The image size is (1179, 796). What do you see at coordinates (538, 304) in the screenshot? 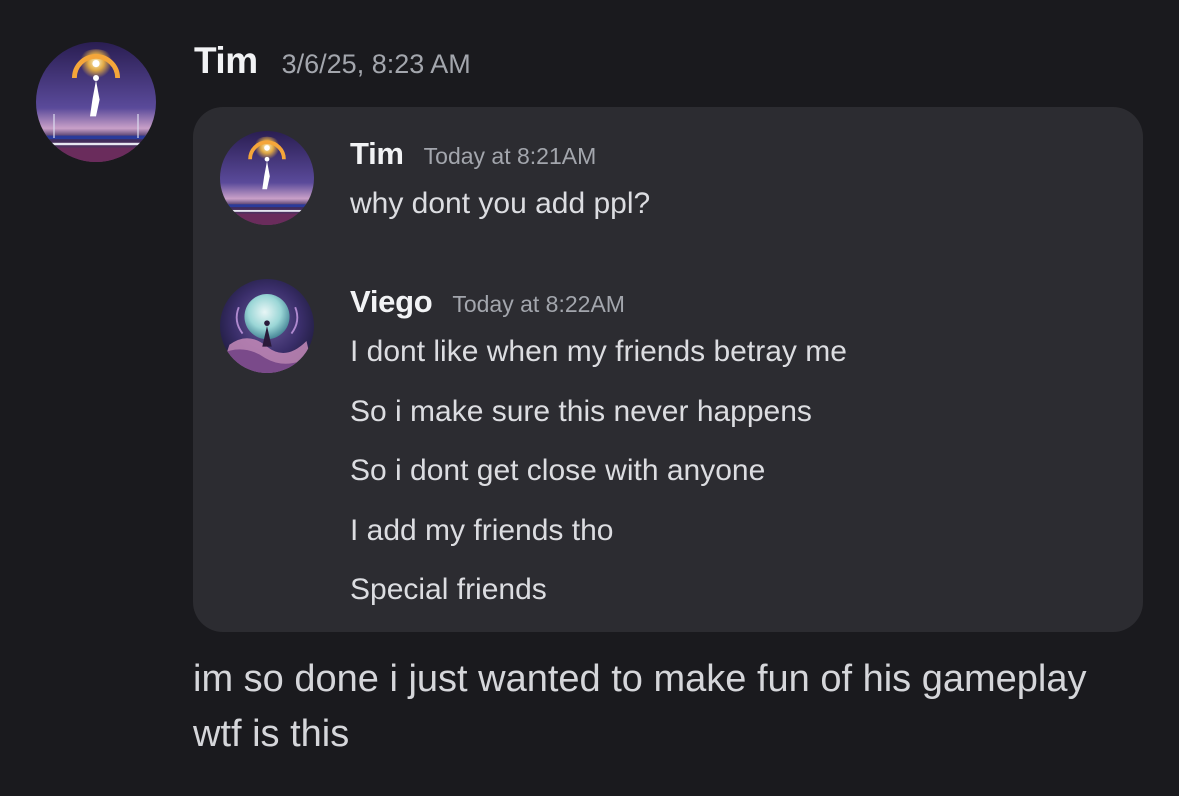
I see `forwarded-timestamp: Today at 8:22AM` at bounding box center [538, 304].